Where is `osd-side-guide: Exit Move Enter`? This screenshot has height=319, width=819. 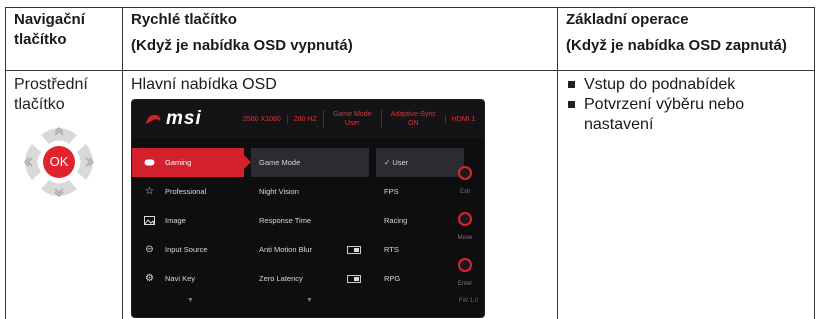
osd-side-guide: Exit Move Enter is located at coordinates (465, 227).